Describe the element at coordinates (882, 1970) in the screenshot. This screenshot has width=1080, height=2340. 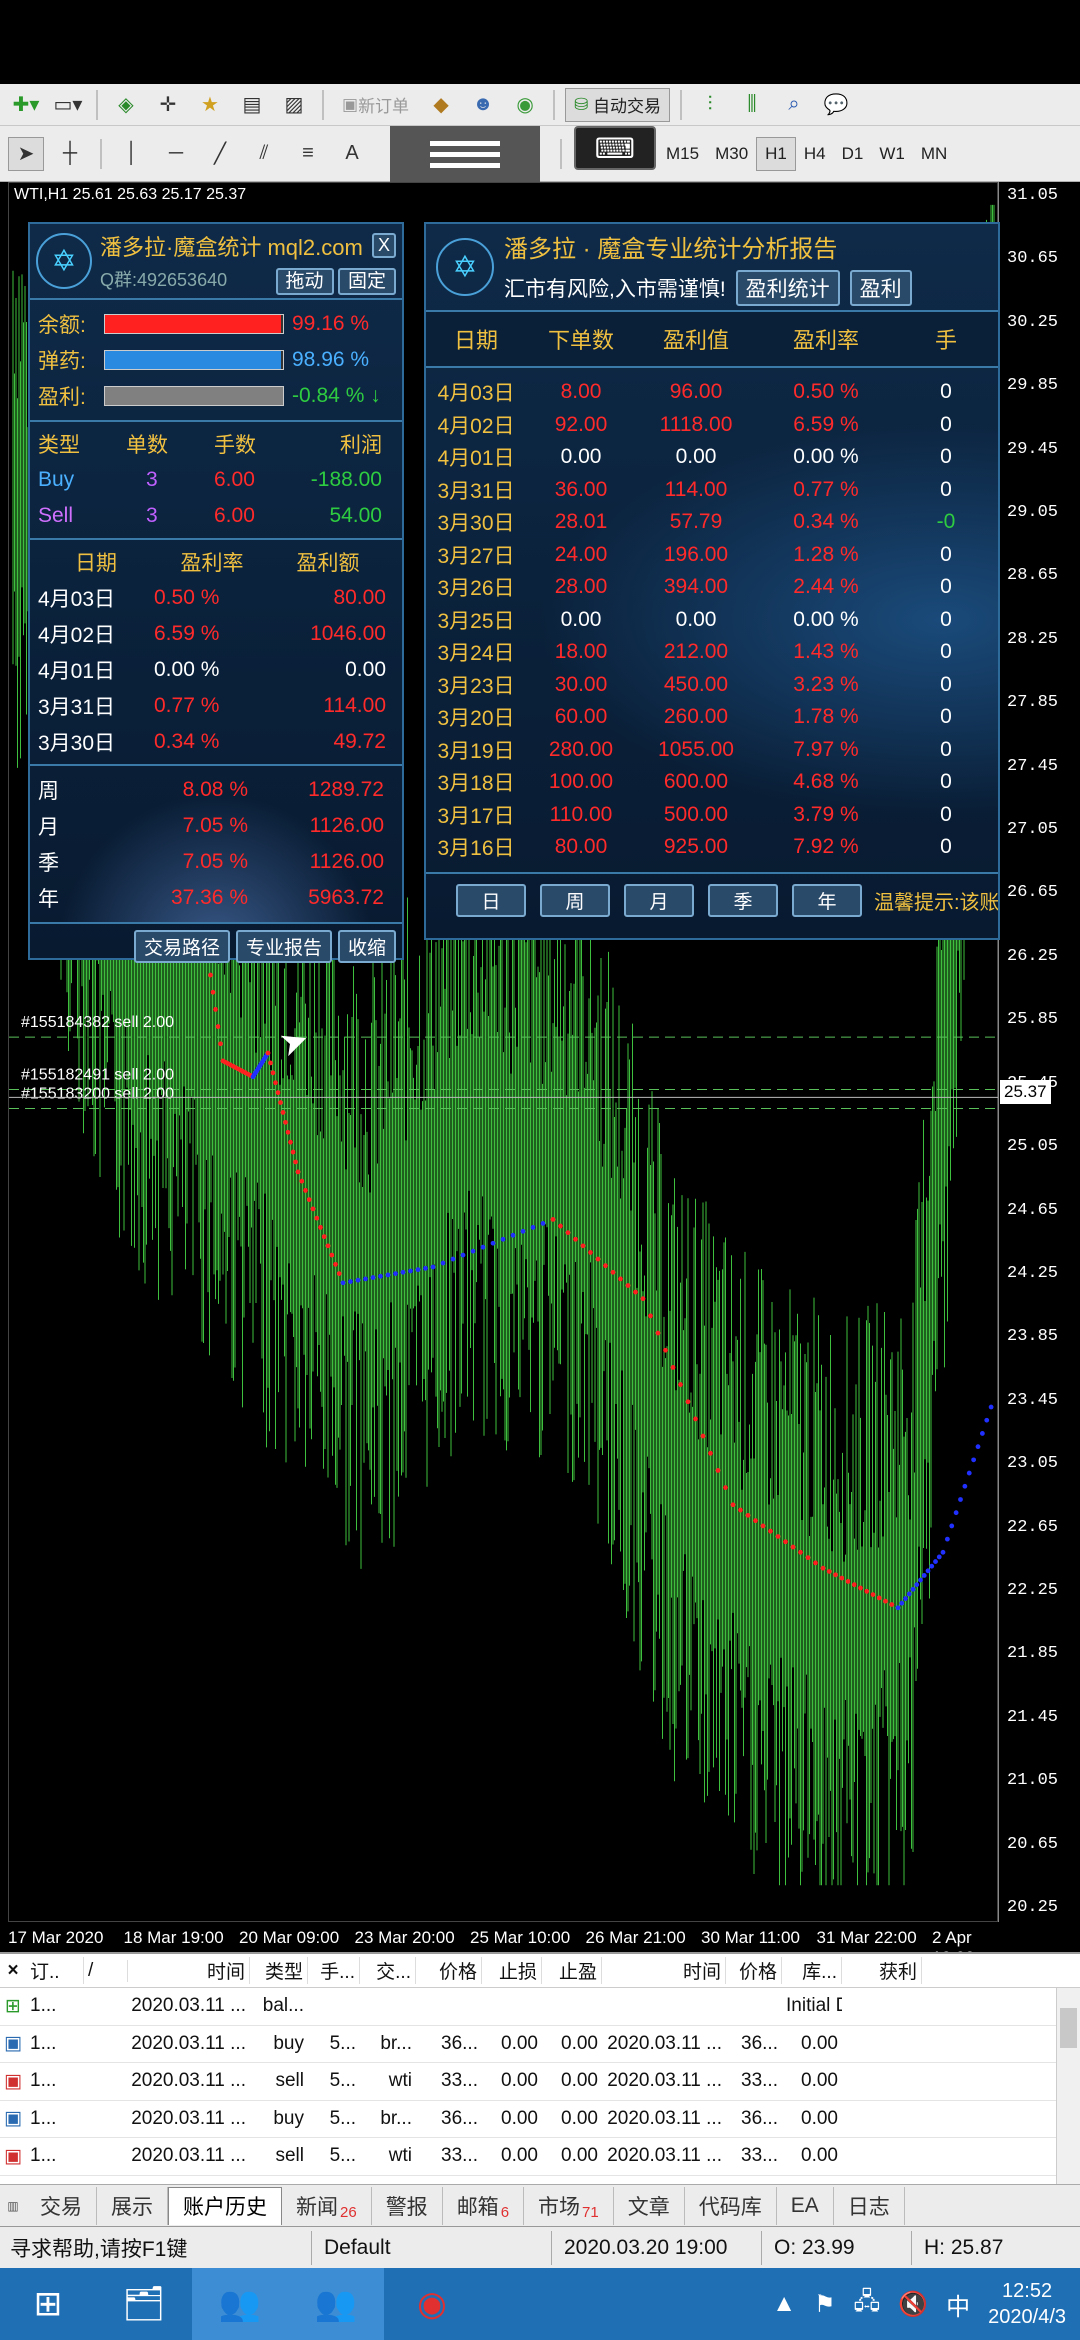
I see `terminal-col-header: 获利` at that location.